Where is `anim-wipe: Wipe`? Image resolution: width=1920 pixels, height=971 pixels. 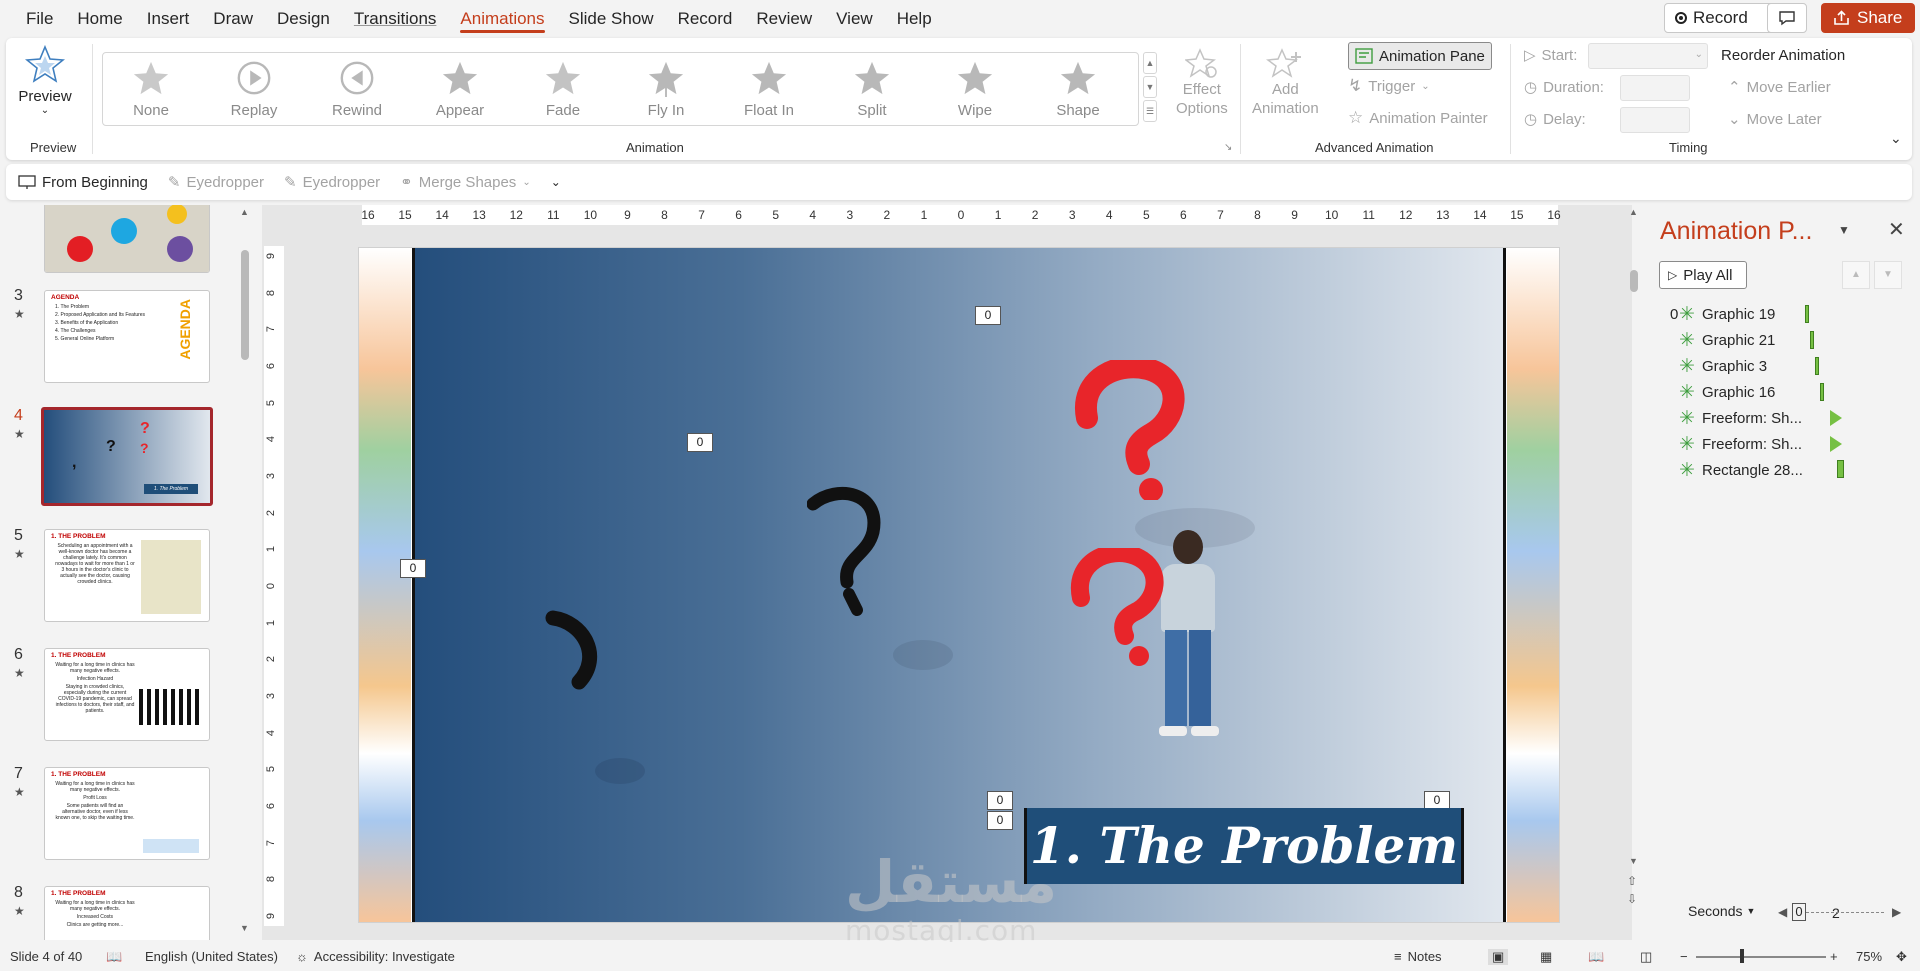
anim-wipe: Wipe is located at coordinates (975, 89).